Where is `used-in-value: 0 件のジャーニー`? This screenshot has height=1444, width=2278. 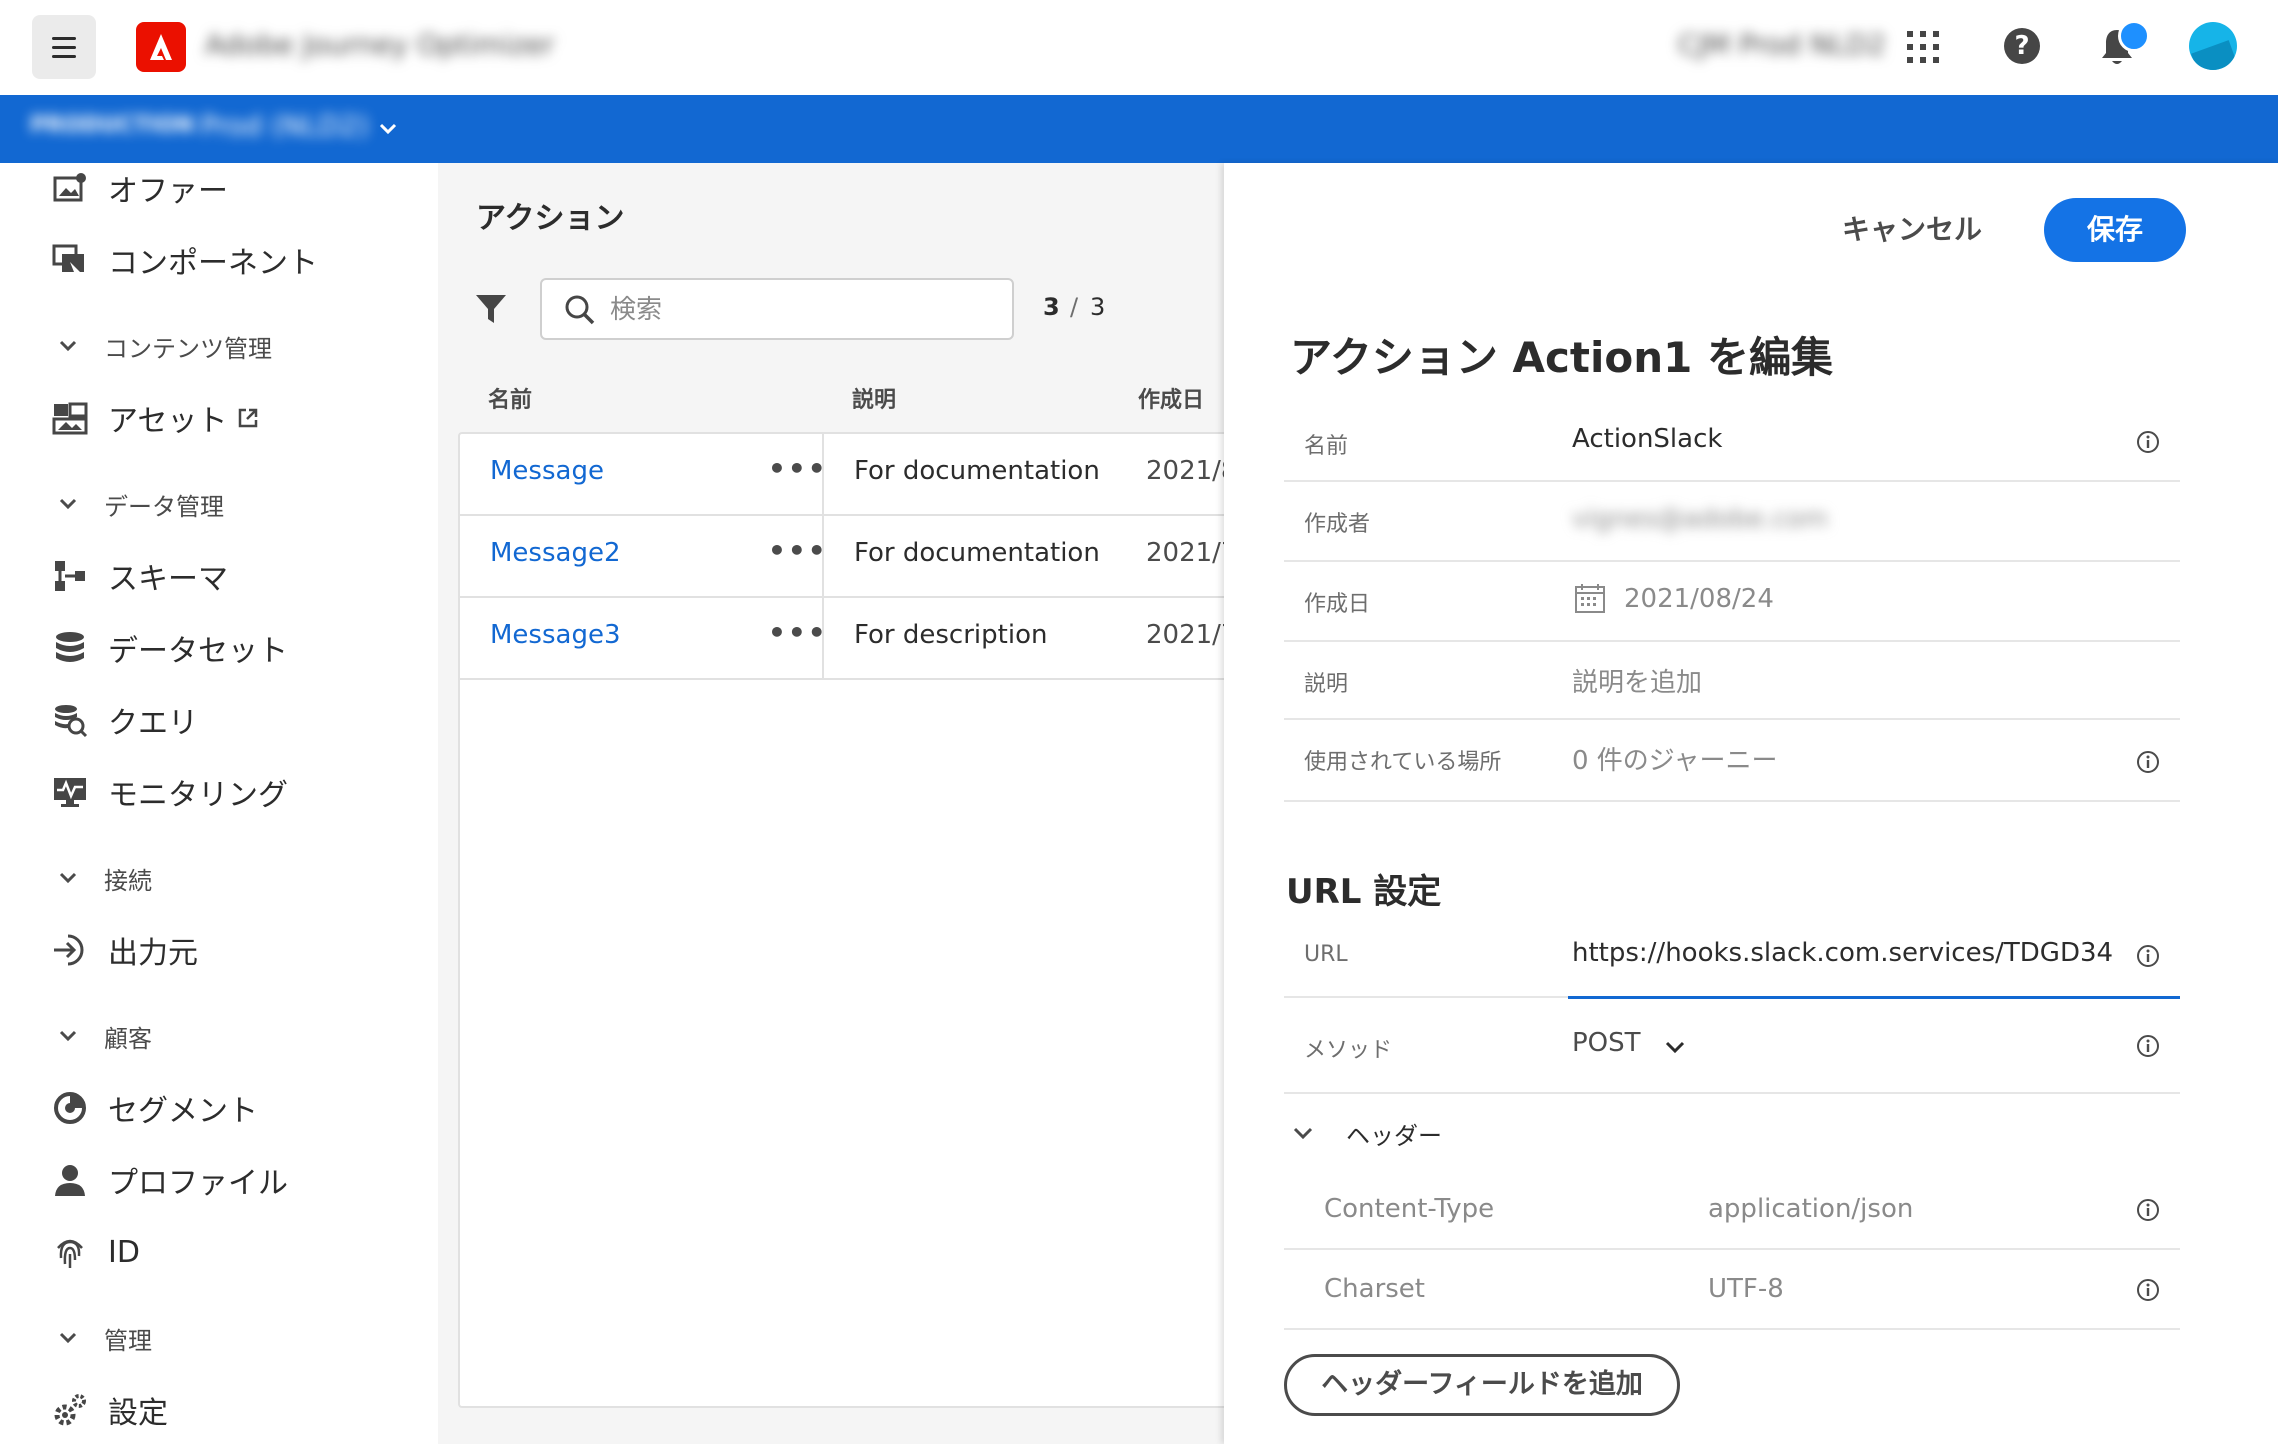
used-in-value: 0 件のジャーニー is located at coordinates (1675, 761).